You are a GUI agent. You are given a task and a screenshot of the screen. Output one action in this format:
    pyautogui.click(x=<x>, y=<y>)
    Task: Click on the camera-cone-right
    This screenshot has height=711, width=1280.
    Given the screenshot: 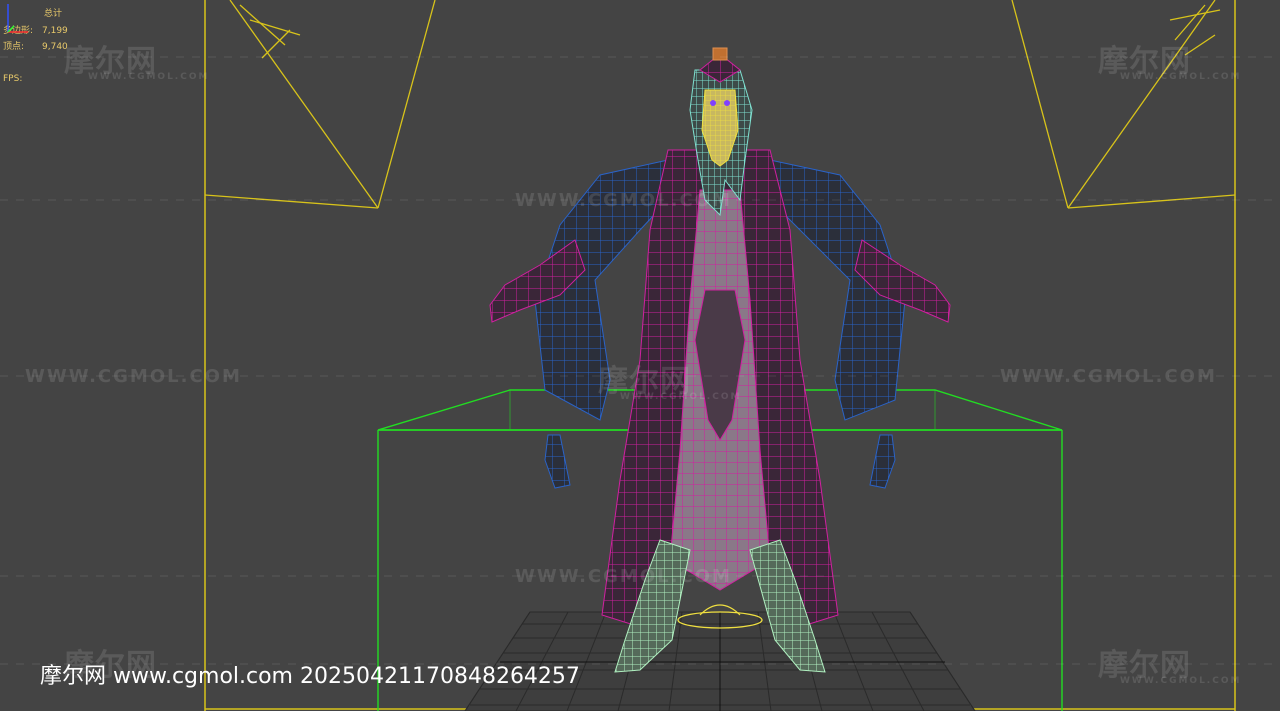 What is the action you would take?
    pyautogui.click(x=1123, y=104)
    